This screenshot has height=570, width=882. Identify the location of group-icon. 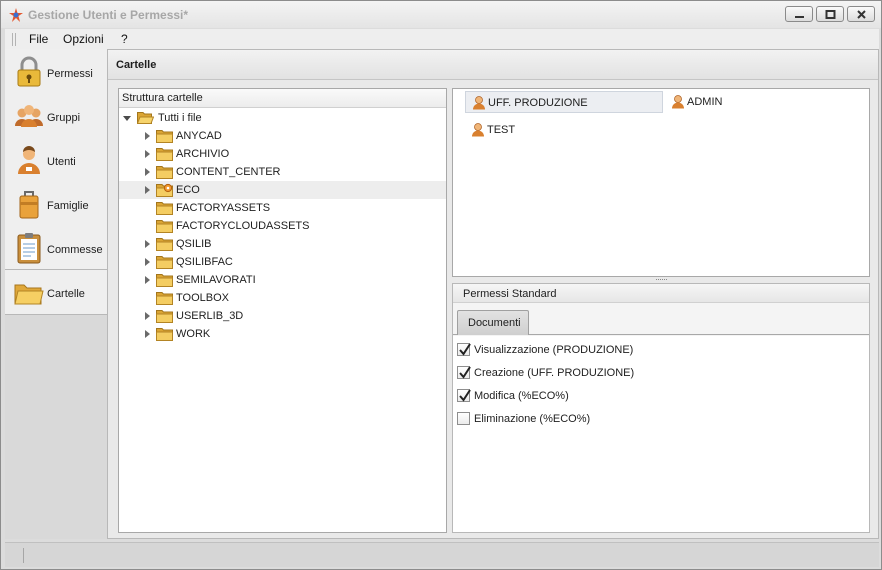
(29, 116).